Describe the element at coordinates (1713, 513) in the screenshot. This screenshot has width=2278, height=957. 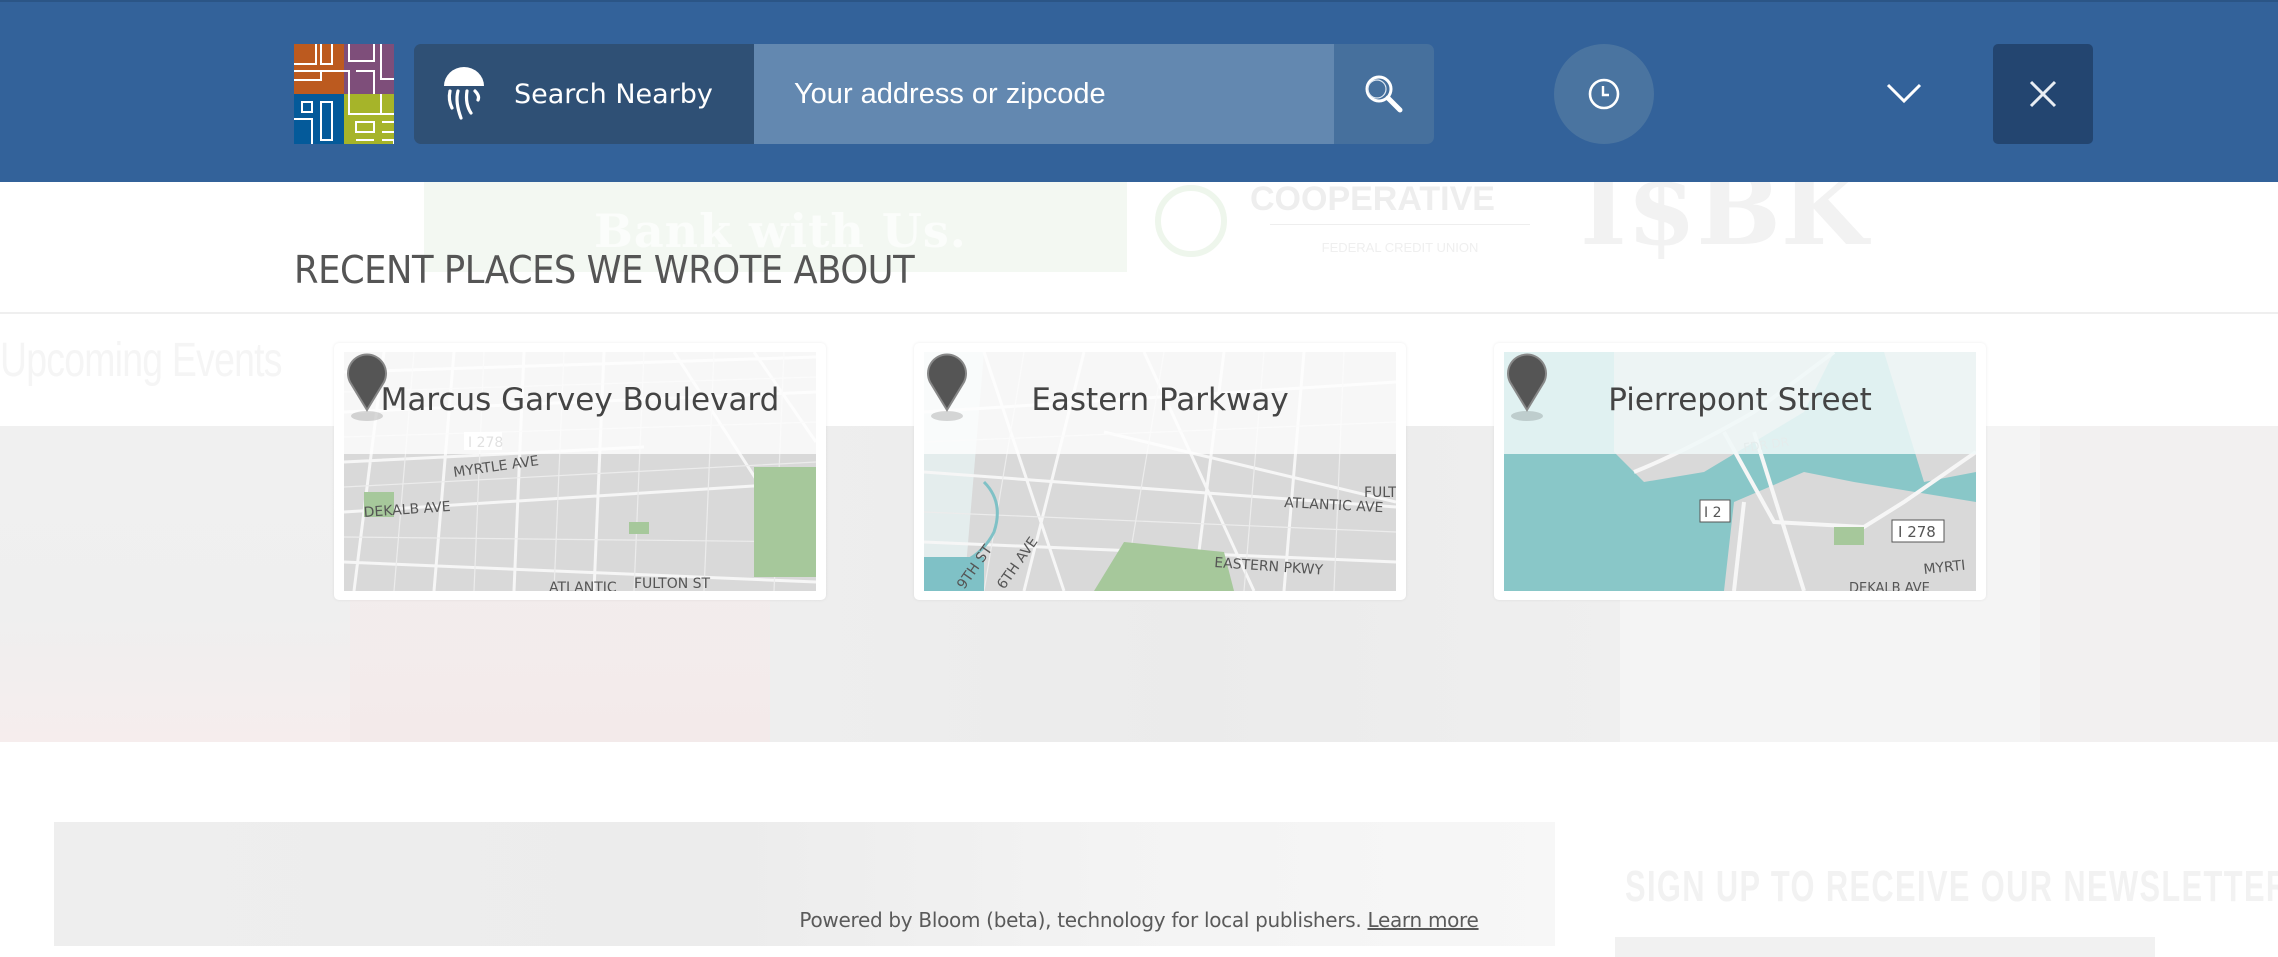
I see `svg-text: I 2` at that location.